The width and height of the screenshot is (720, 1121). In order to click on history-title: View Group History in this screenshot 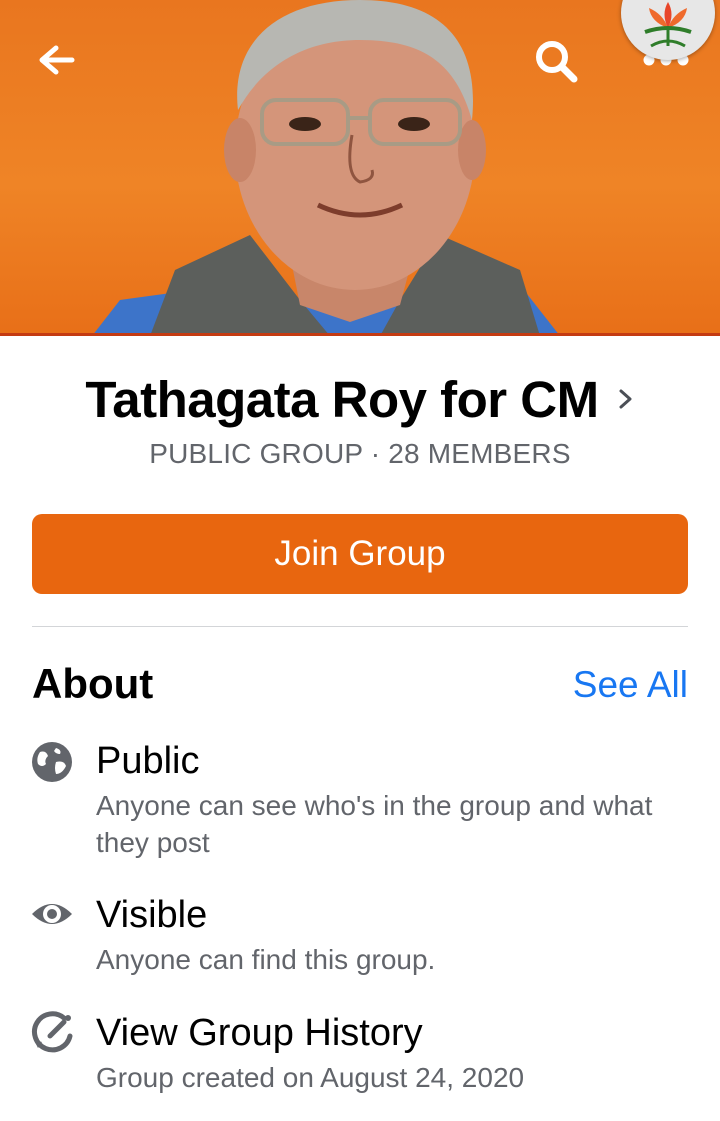, I will do `click(259, 1033)`.